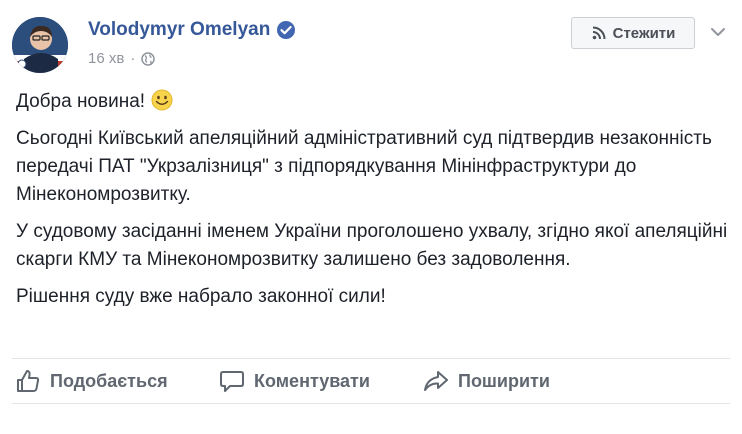  I want to click on comment-bubble-icon, so click(232, 381).